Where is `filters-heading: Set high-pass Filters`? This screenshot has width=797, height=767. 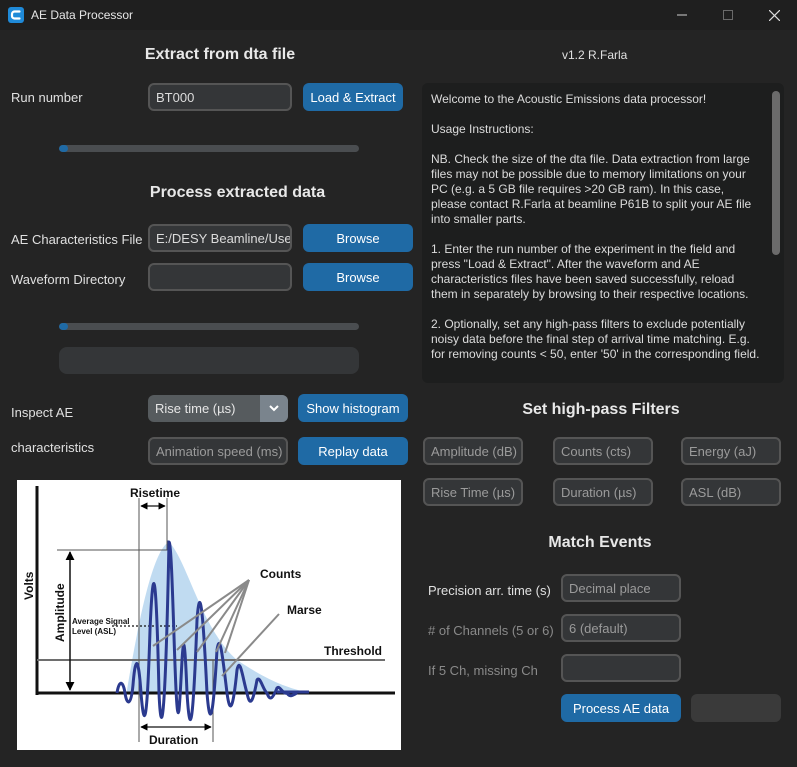 filters-heading: Set high-pass Filters is located at coordinates (601, 409).